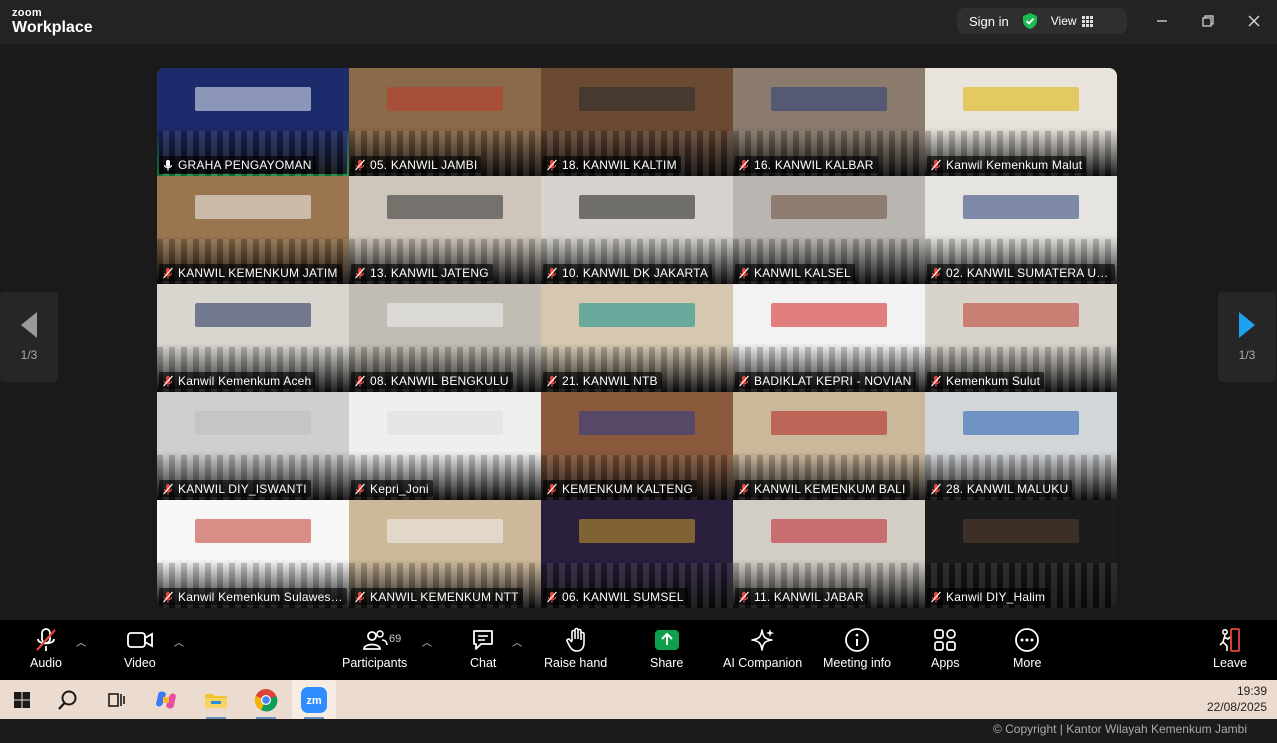 This screenshot has width=1277, height=743. Describe the element at coordinates (166, 699) in the screenshot. I see `copilot-icon` at that location.